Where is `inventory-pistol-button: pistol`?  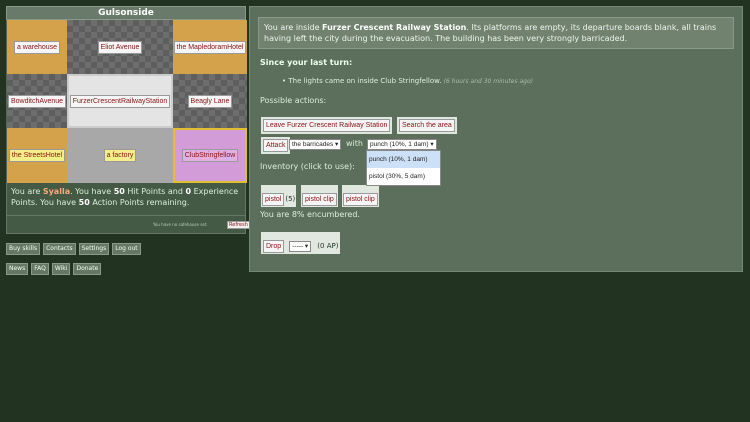 inventory-pistol-button: pistol is located at coordinates (273, 199).